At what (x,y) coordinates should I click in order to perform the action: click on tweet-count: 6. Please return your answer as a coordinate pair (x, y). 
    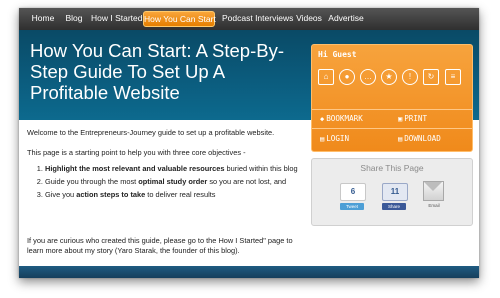
    Looking at the image, I should click on (353, 192).